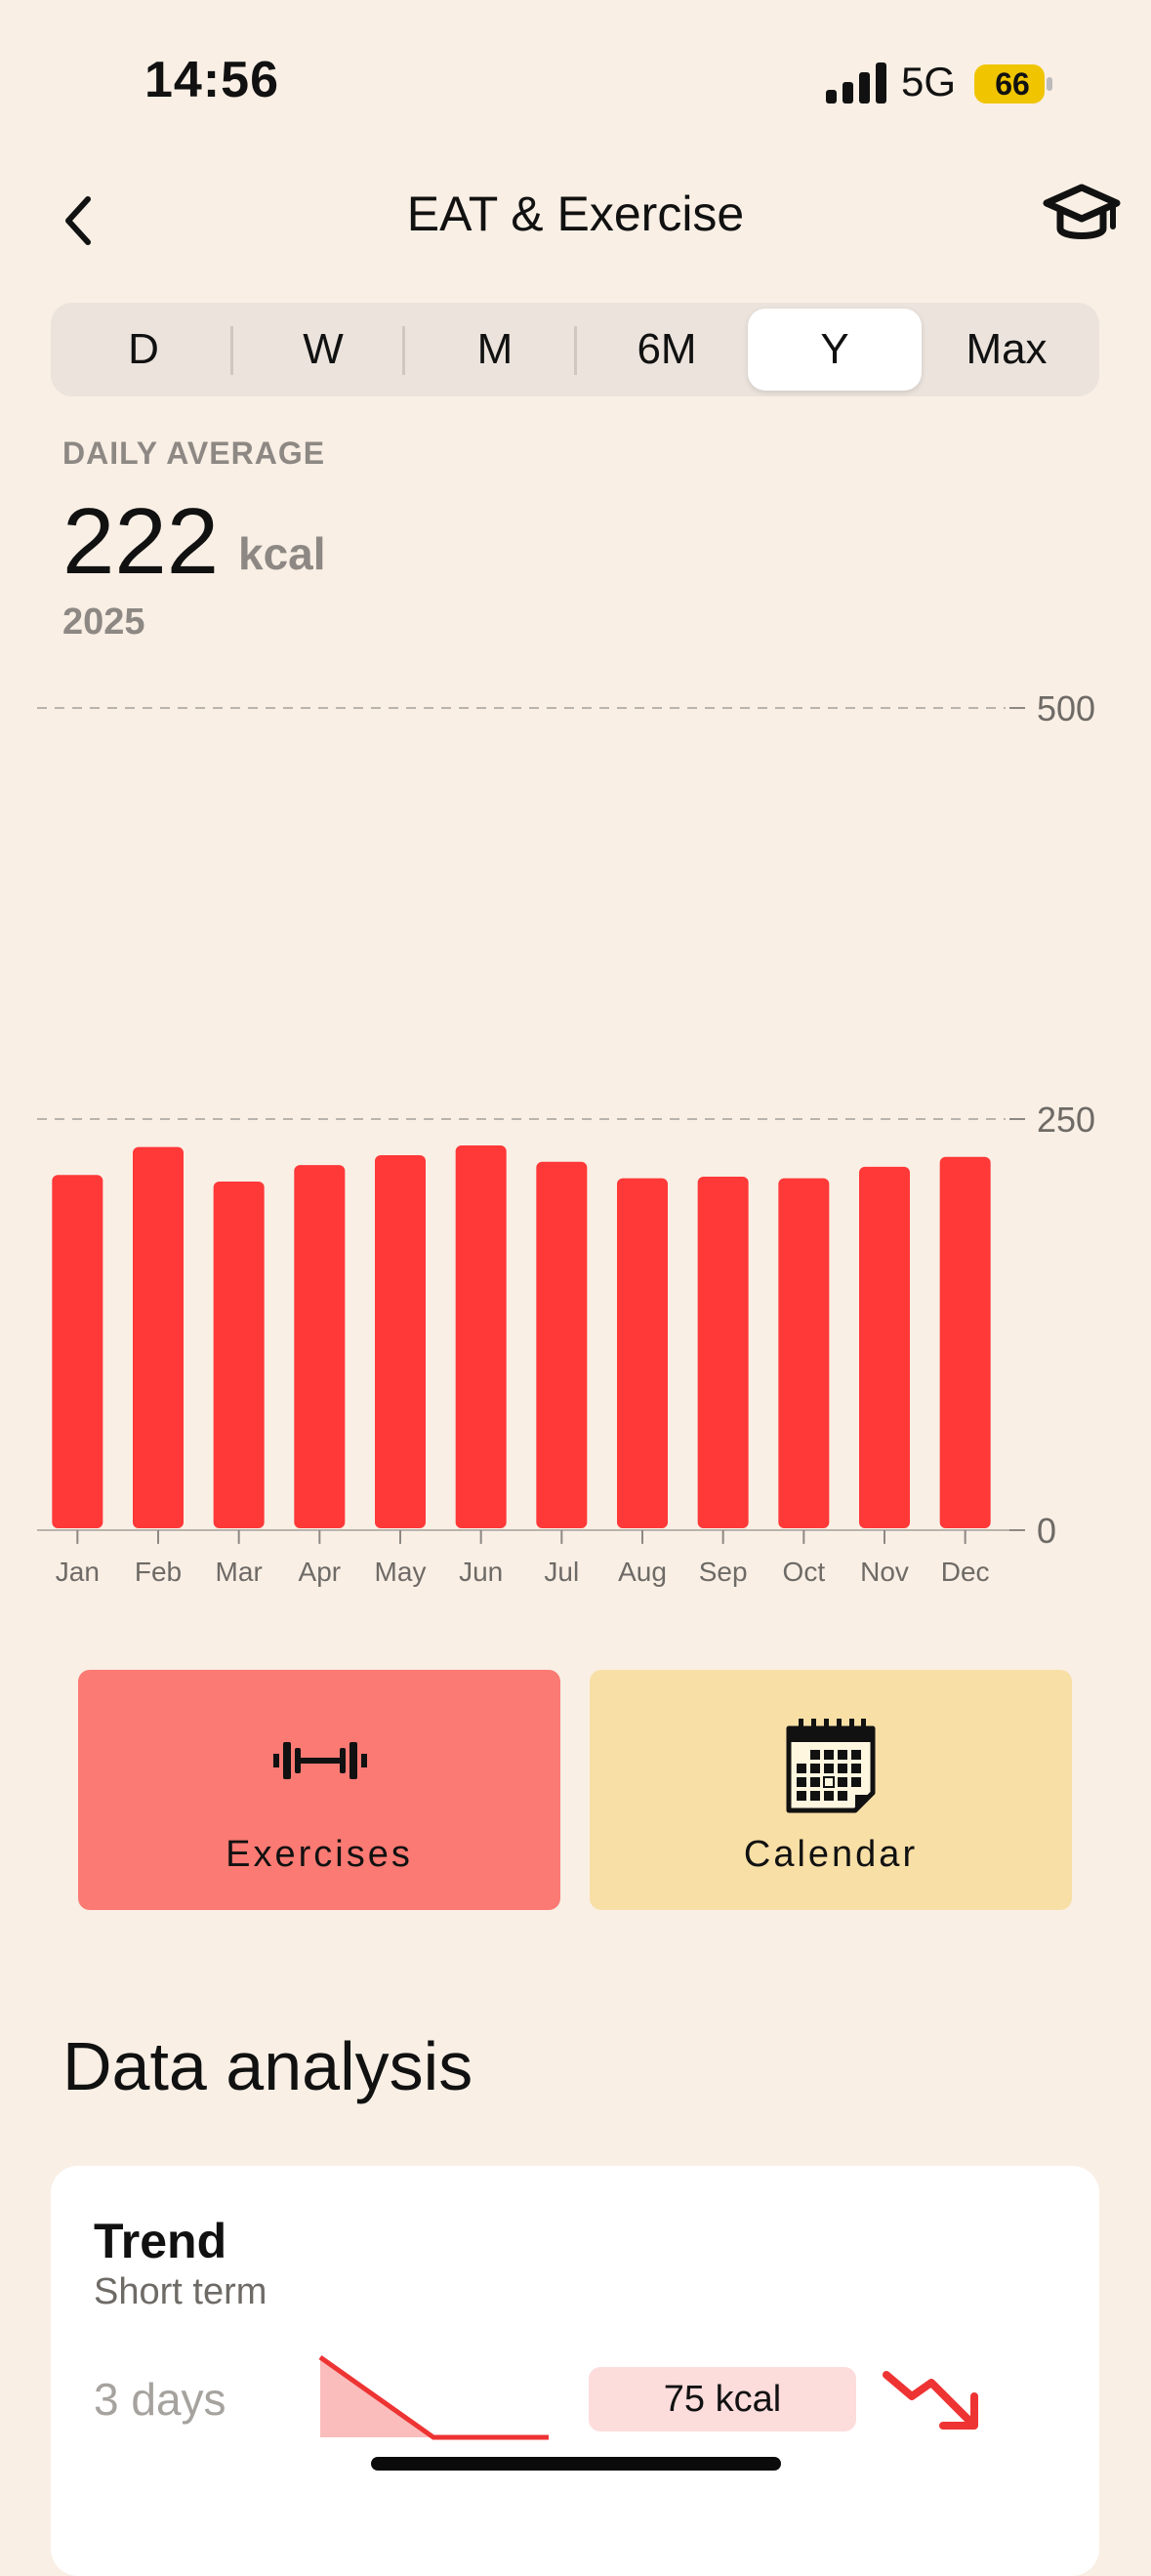 This screenshot has width=1151, height=2576. I want to click on exercises-card: Exercises, so click(319, 1790).